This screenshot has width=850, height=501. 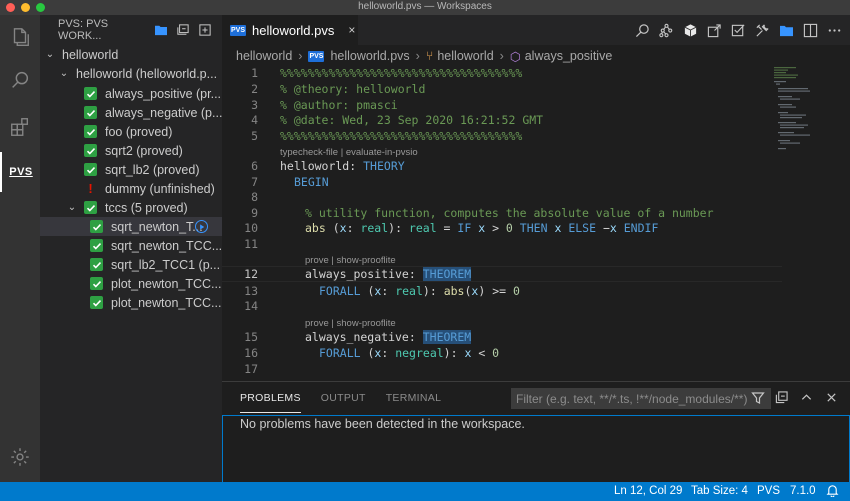 I want to click on minimap, so click(x=804, y=117).